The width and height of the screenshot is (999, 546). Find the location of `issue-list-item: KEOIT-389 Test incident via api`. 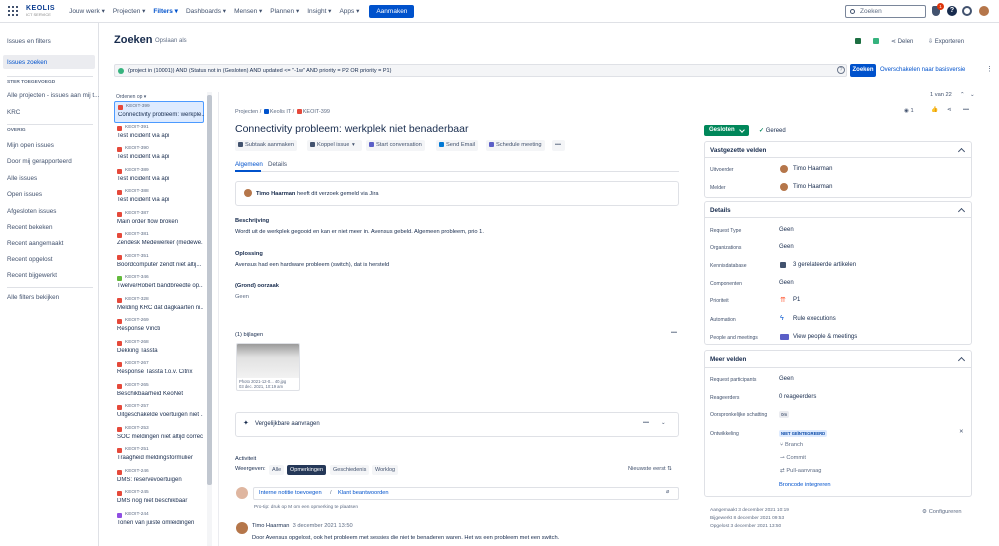

issue-list-item: KEOIT-389 Test incident via api is located at coordinates (159, 177).